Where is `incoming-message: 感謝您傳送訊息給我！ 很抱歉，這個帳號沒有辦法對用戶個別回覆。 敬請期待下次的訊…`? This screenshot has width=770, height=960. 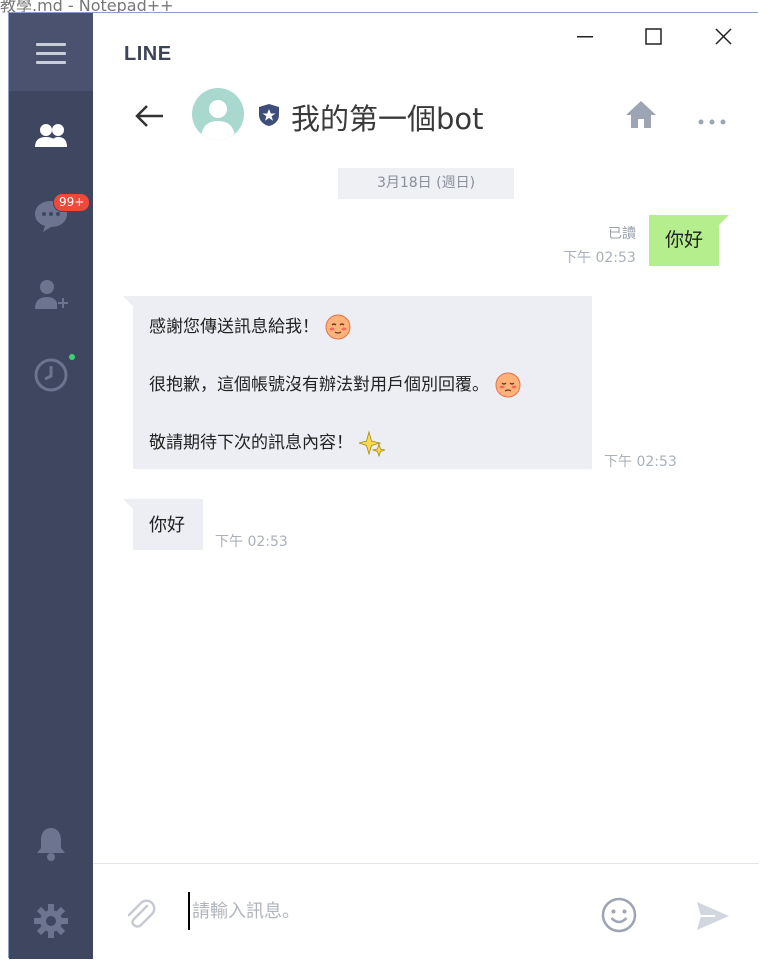
incoming-message: 感謝您傳送訊息給我！ 很抱歉，這個帳號沒有辦法對用戶個別回覆。 敬請期待下次的訊… is located at coordinates (357, 382).